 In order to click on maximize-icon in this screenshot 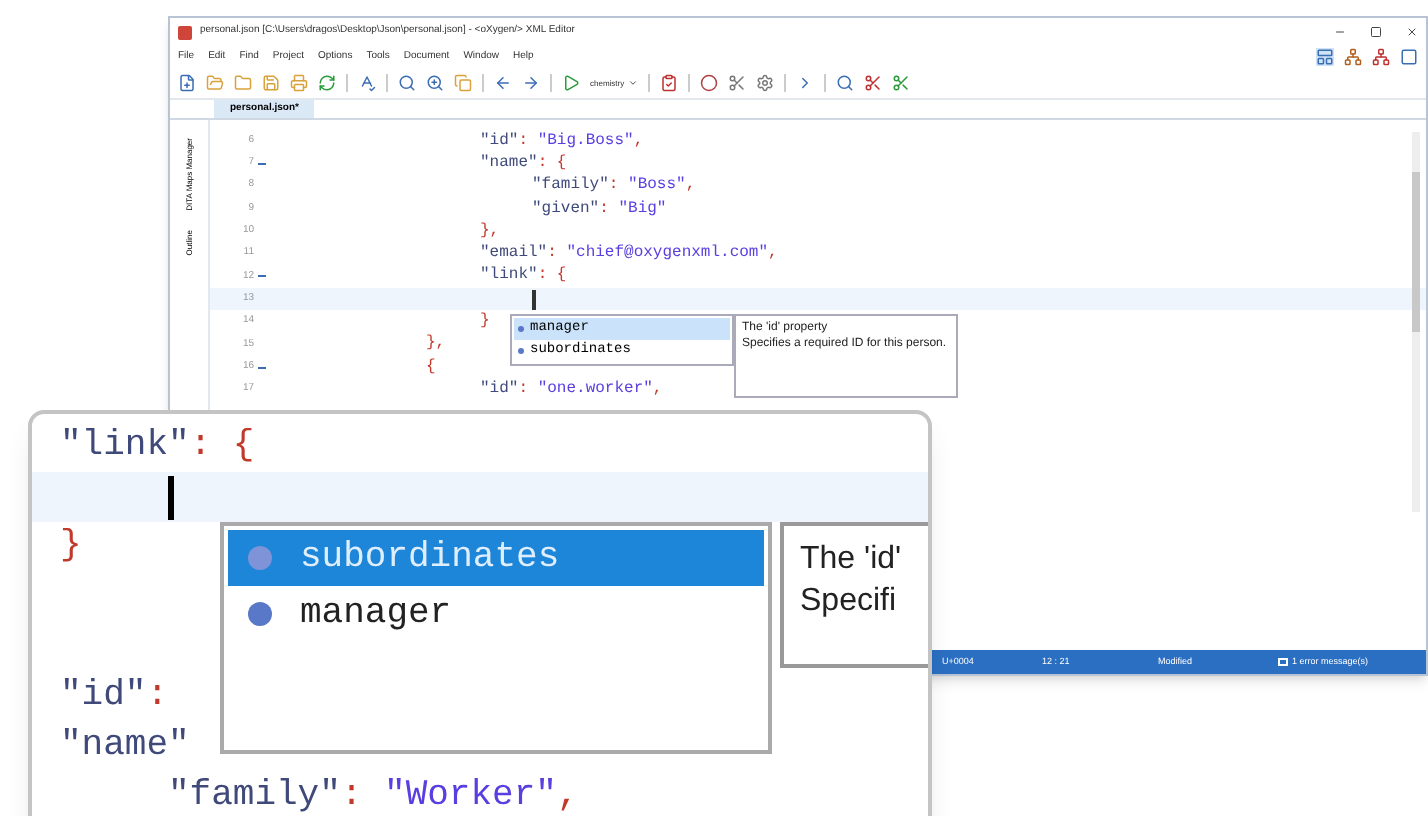, I will do `click(1376, 32)`.